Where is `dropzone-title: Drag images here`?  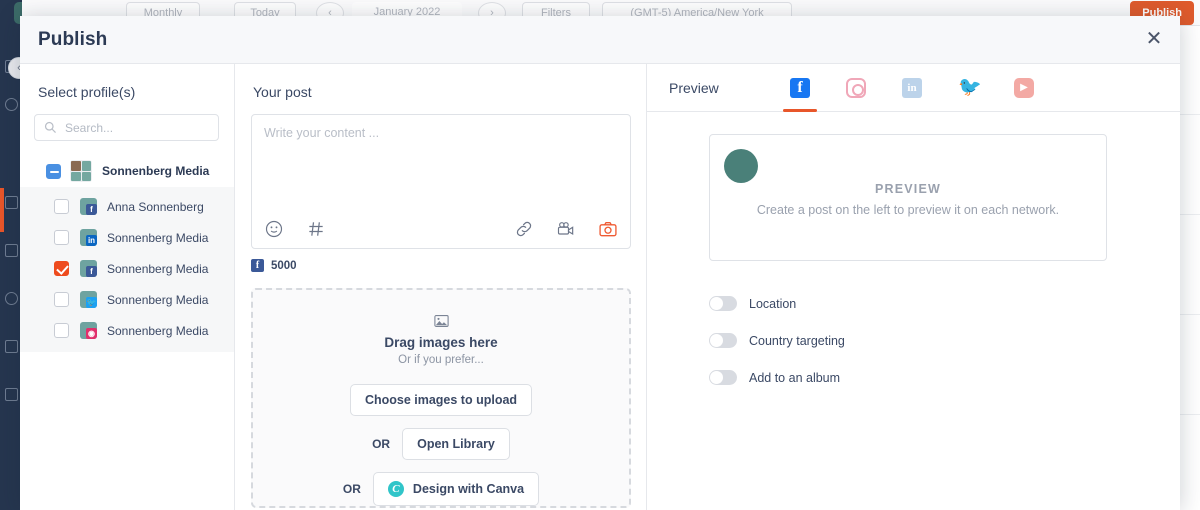
dropzone-title: Drag images here is located at coordinates (441, 342).